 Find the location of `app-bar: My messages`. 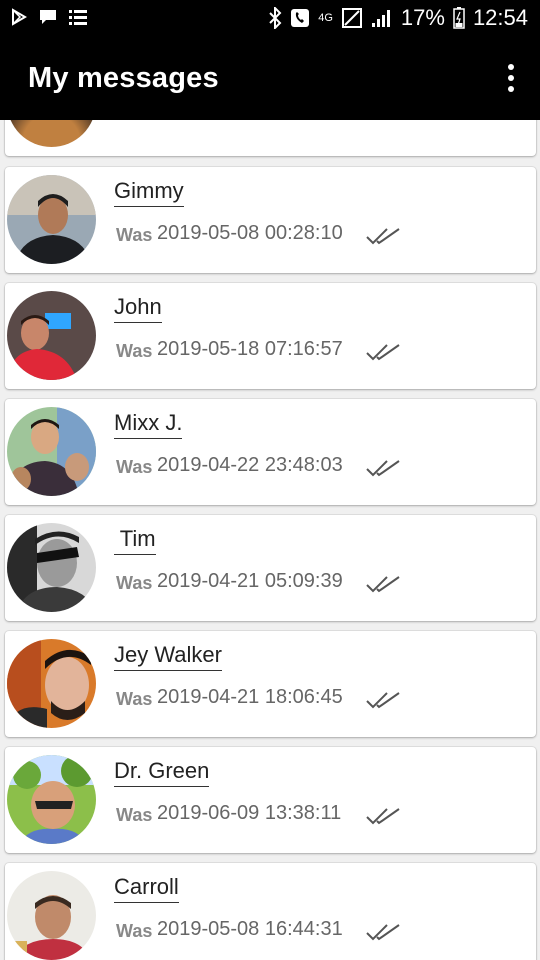

app-bar: My messages is located at coordinates (270, 79).